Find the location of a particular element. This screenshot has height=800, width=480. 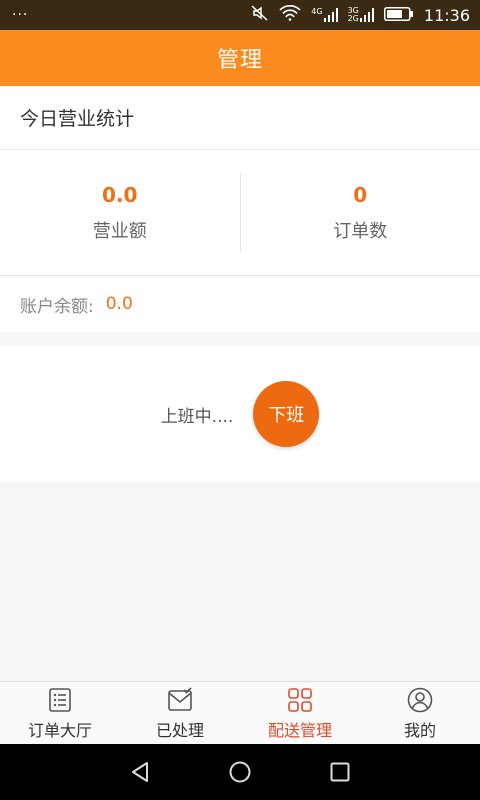

wifi-icon is located at coordinates (290, 15).